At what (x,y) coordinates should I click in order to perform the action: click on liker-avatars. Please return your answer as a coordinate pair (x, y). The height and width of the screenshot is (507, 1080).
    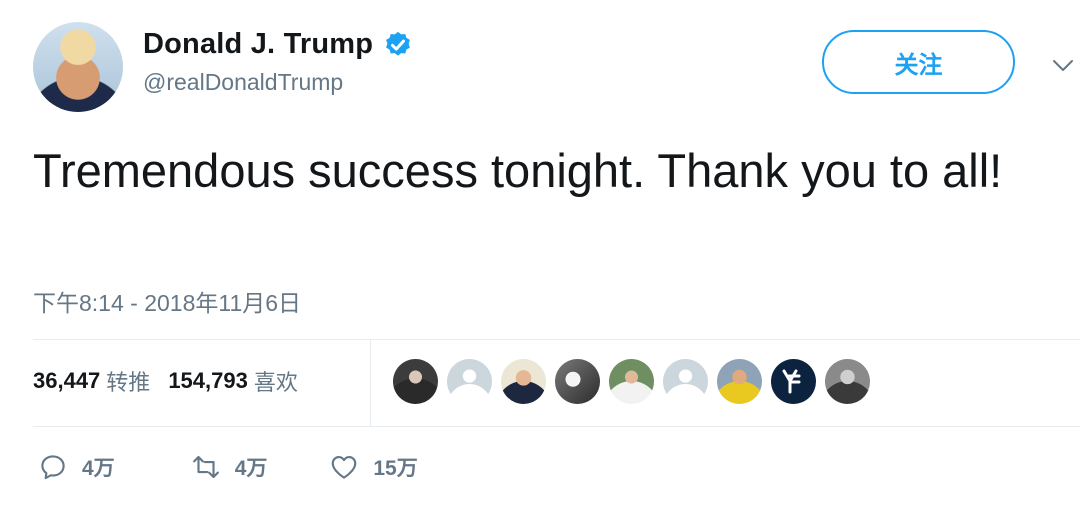
    Looking at the image, I should click on (631, 381).